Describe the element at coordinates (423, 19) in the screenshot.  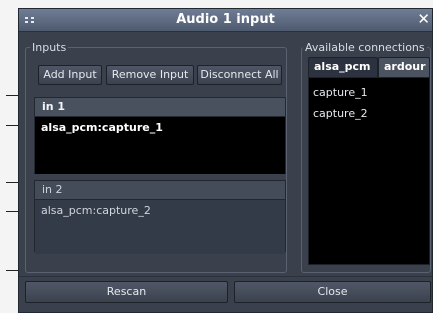
I see `close-icon: ✕` at that location.